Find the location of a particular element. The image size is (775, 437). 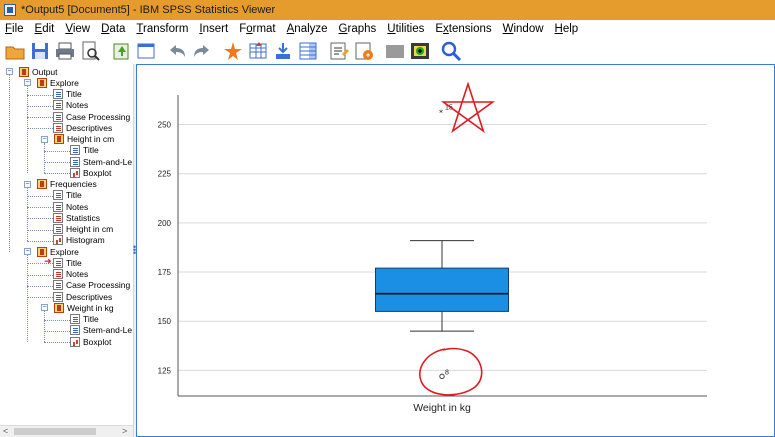

menu-graphs: Graphs is located at coordinates (358, 29).